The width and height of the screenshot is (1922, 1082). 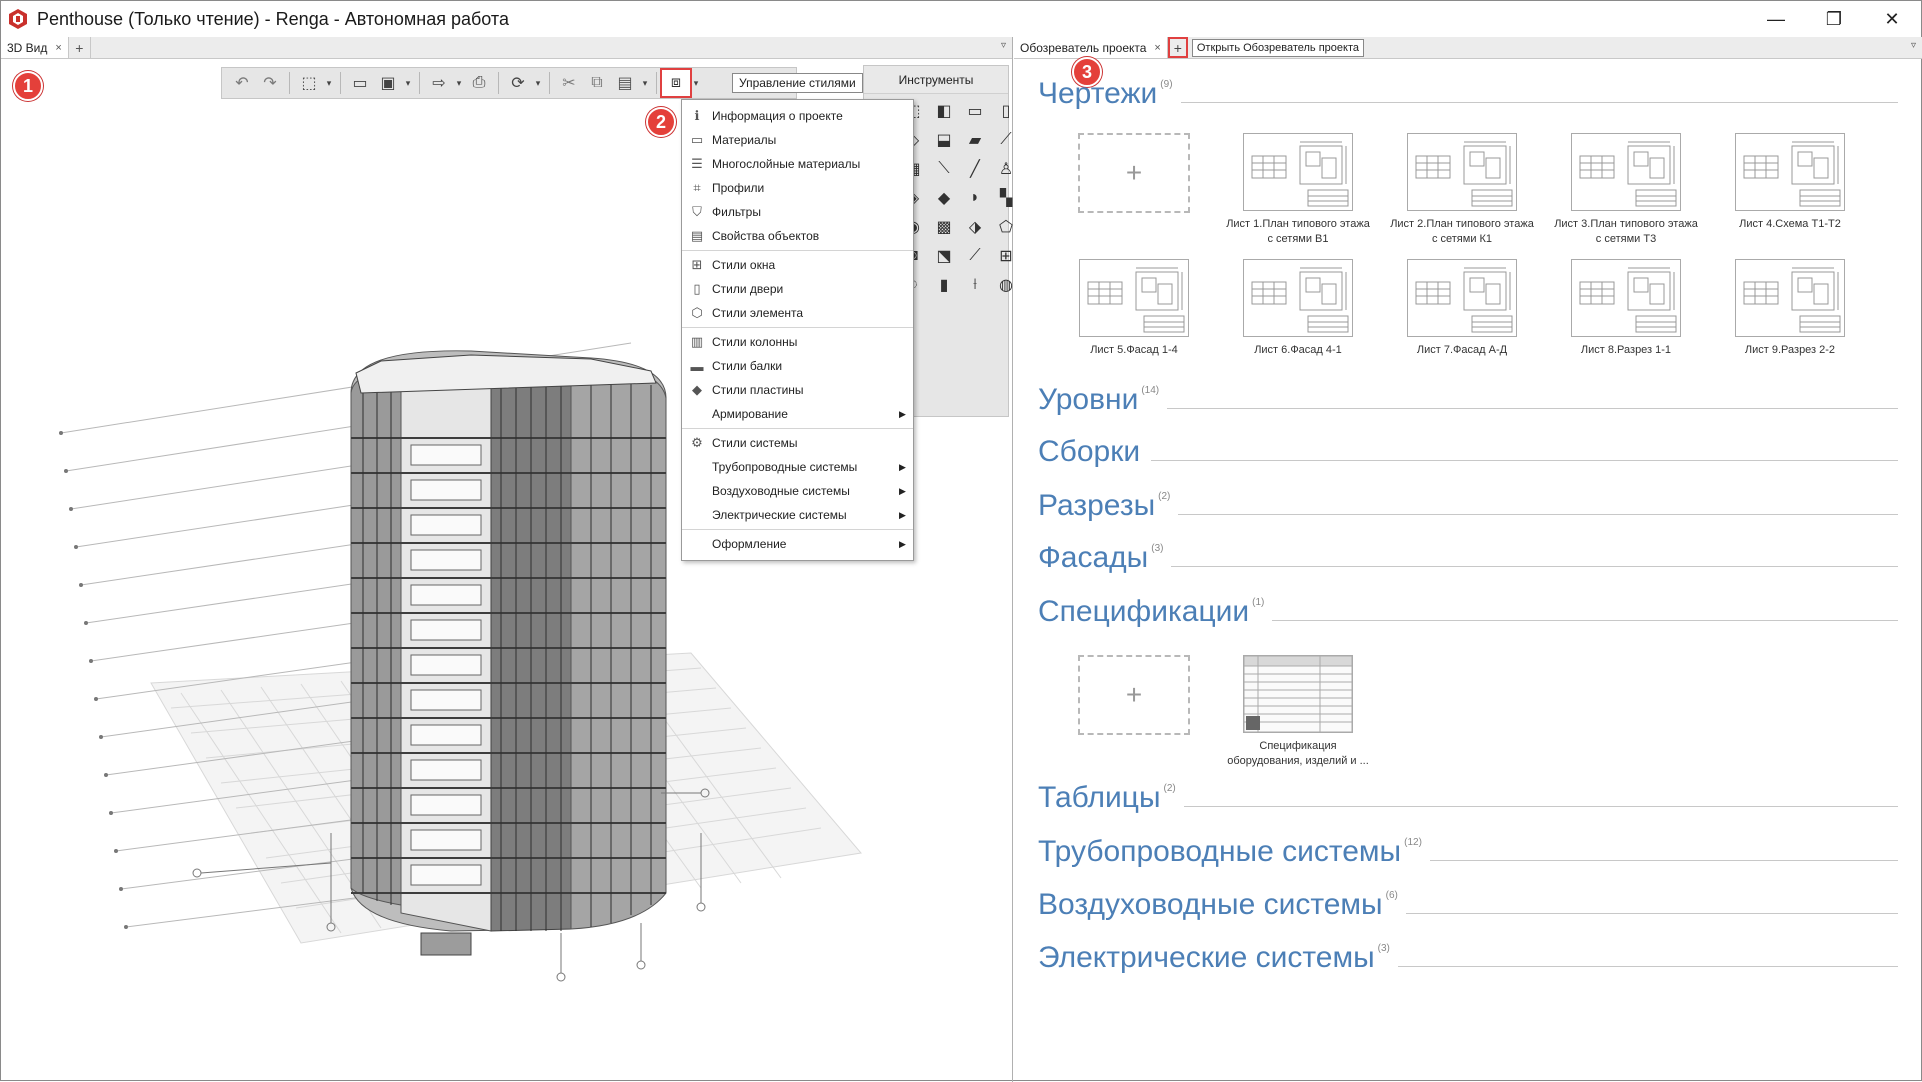 I want to click on menu-item-appearance: Оформление ▶, so click(x=797, y=544).